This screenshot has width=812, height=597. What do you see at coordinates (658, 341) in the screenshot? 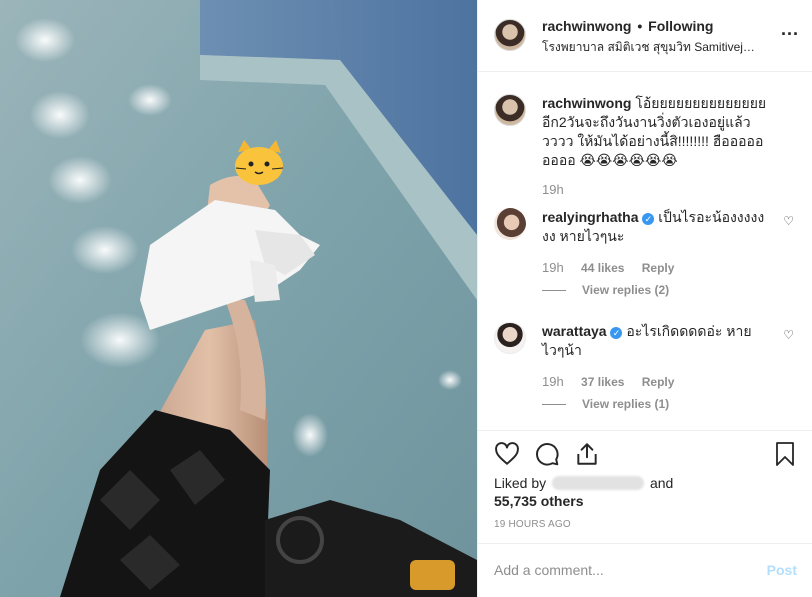
I see `comment-body: warattaya ✓ อะไรเกิดดดดอ่ะ หายไวๆน้า` at bounding box center [658, 341].